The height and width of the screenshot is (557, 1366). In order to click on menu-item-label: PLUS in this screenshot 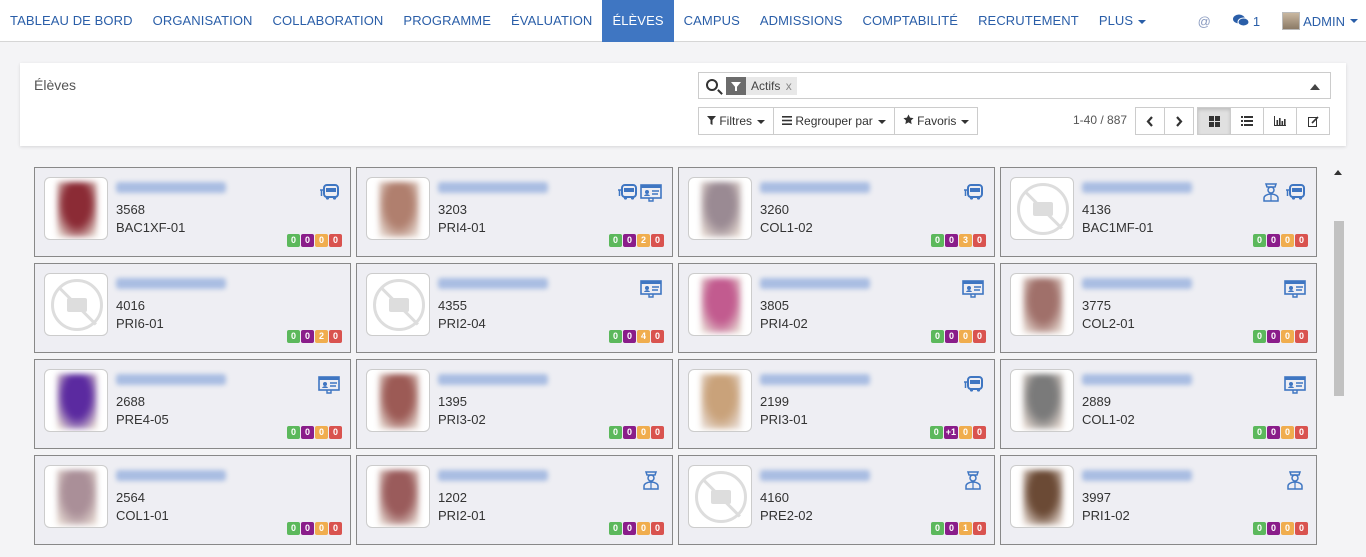, I will do `click(1116, 20)`.